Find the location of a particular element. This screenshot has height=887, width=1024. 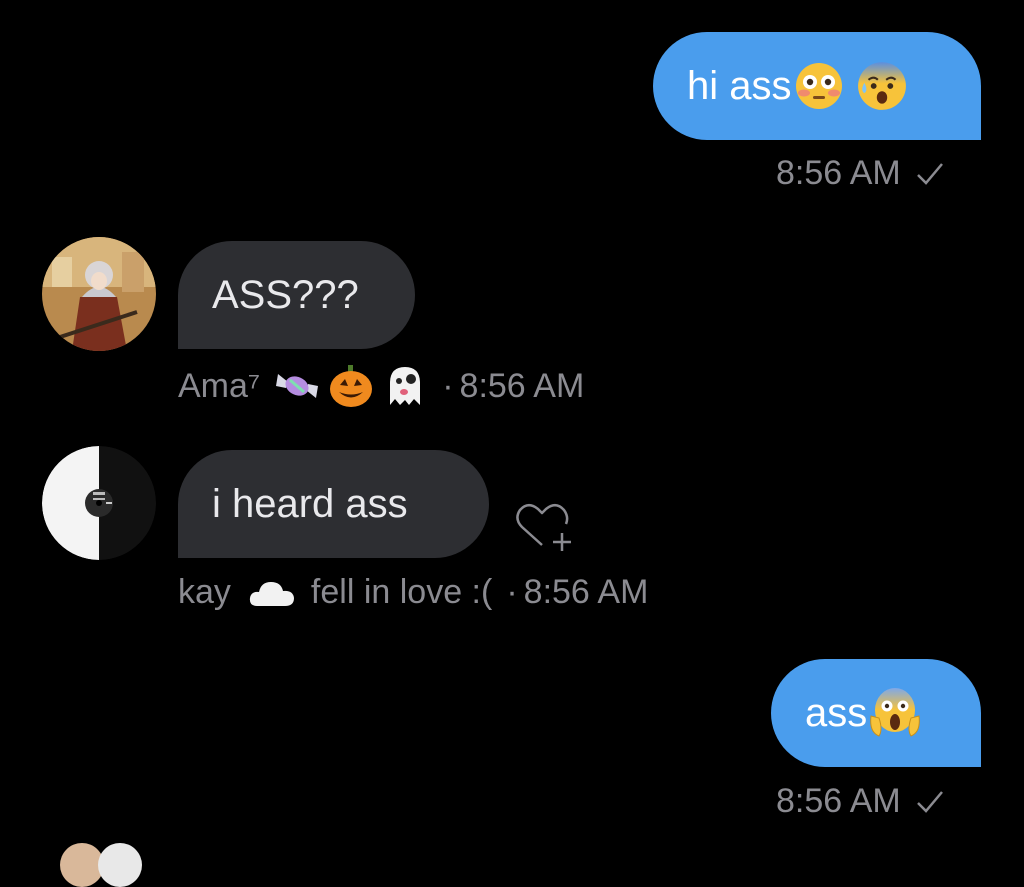

anime-character-avatar-icon is located at coordinates (99, 294).